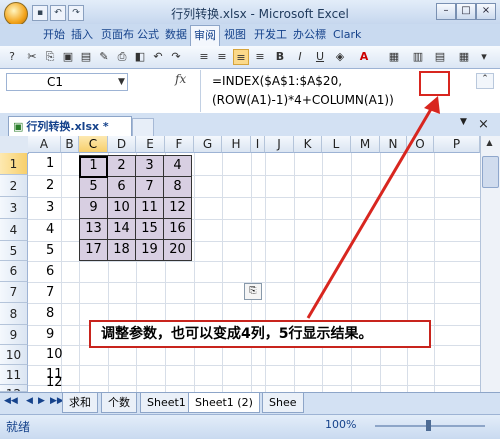 The image size is (500, 439). Describe the element at coordinates (490, 172) in the screenshot. I see `scroll-thumb` at that location.